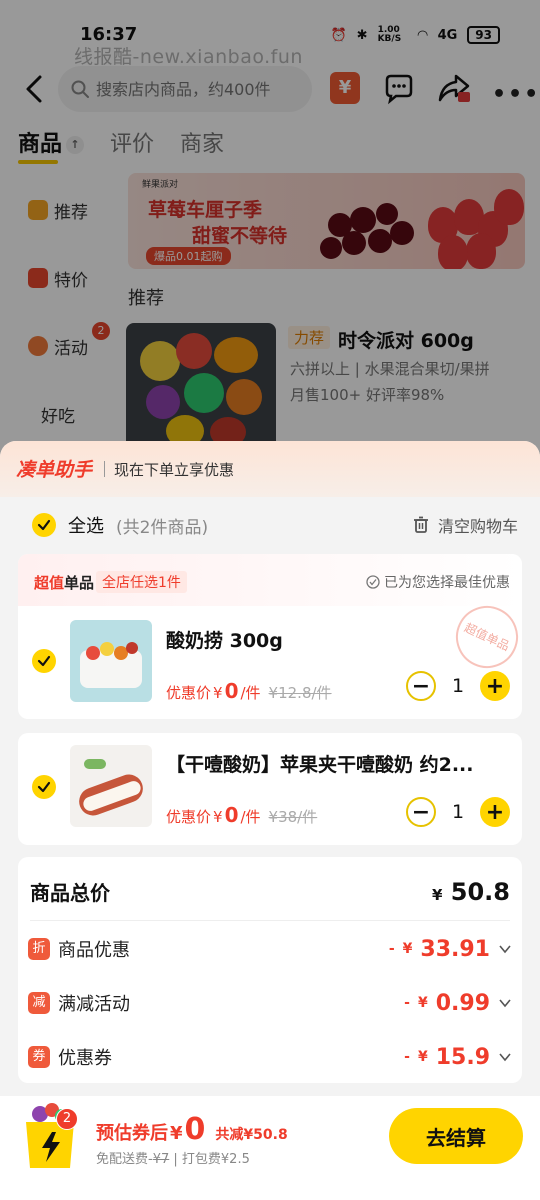  Describe the element at coordinates (176, 1133) in the screenshot. I see `estimated-currency: ¥` at that location.